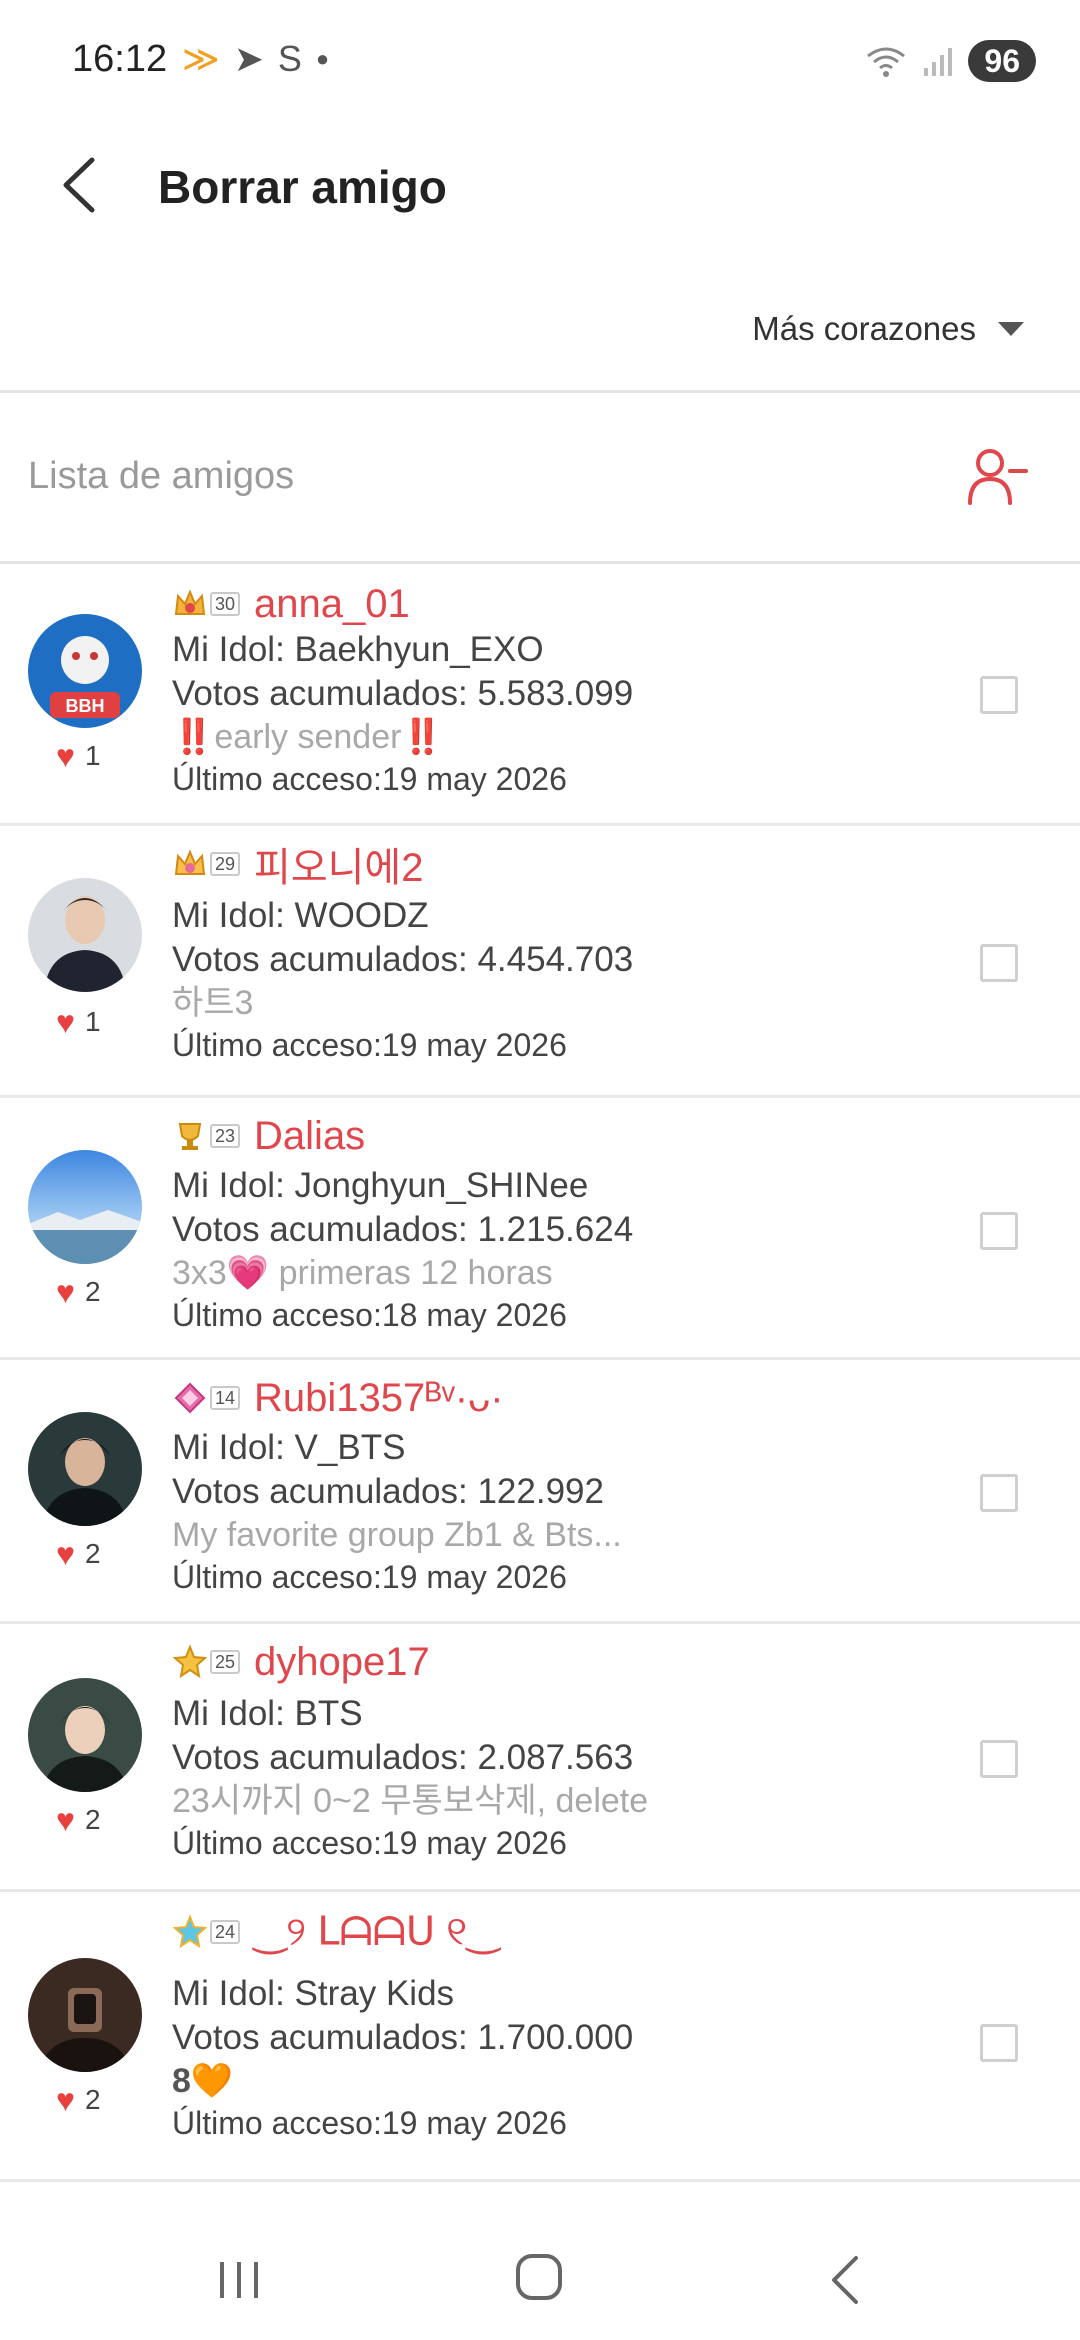 The height and width of the screenshot is (2340, 1080). Describe the element at coordinates (190, 1136) in the screenshot. I see `trophy-badge-icon` at that location.